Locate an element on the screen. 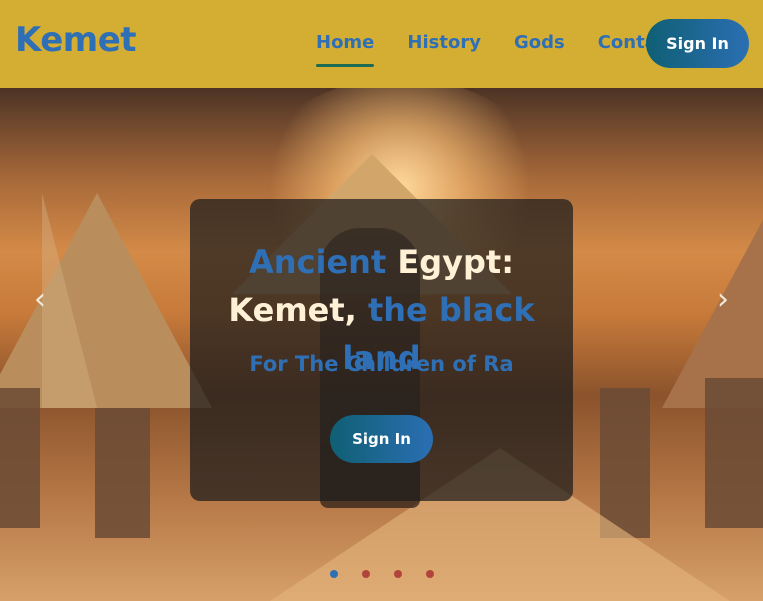  chevron-right-icon: › is located at coordinates (723, 300).